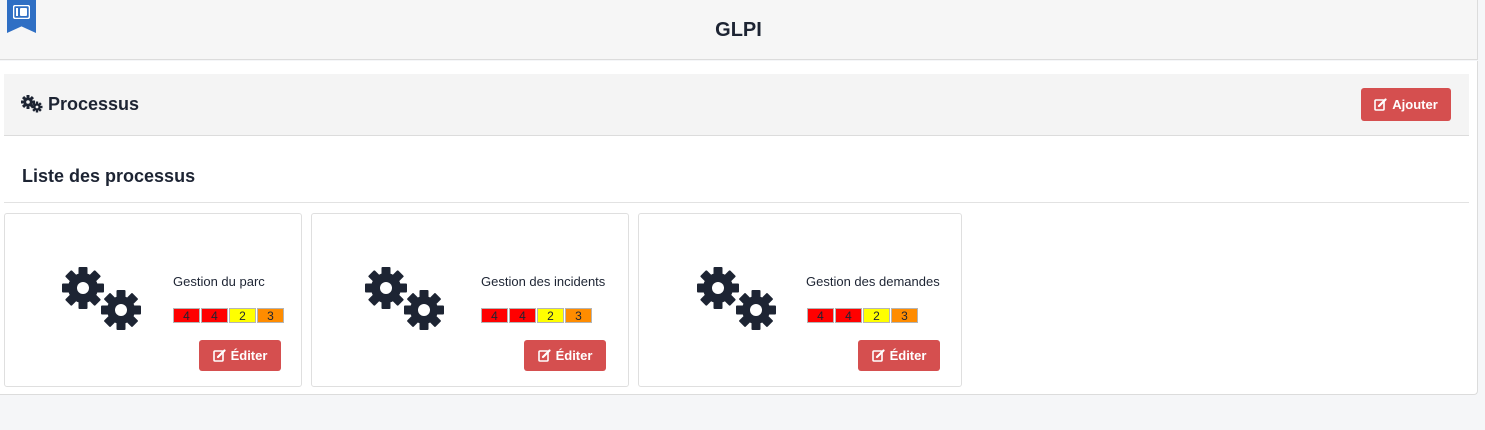 The height and width of the screenshot is (430, 1485). What do you see at coordinates (1415, 104) in the screenshot?
I see `add-button-label: Ajouter` at bounding box center [1415, 104].